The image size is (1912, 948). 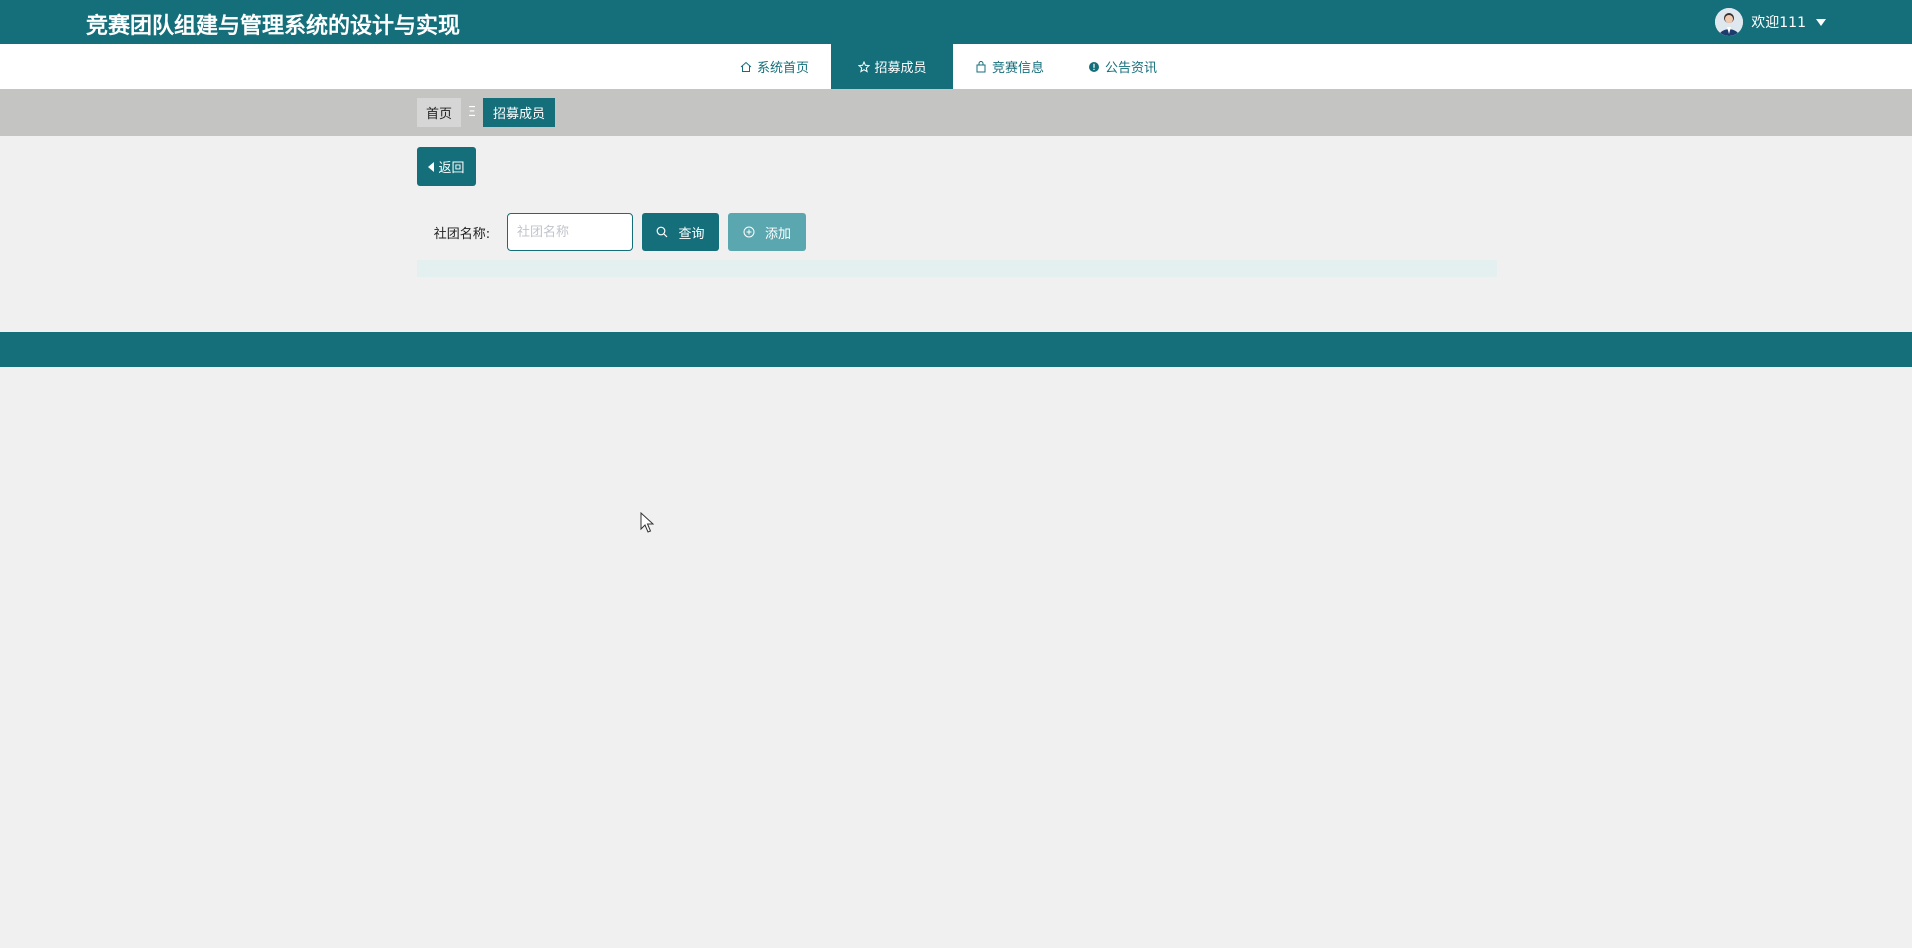 I want to click on nav-item-home: 系统首页, so click(x=774, y=66).